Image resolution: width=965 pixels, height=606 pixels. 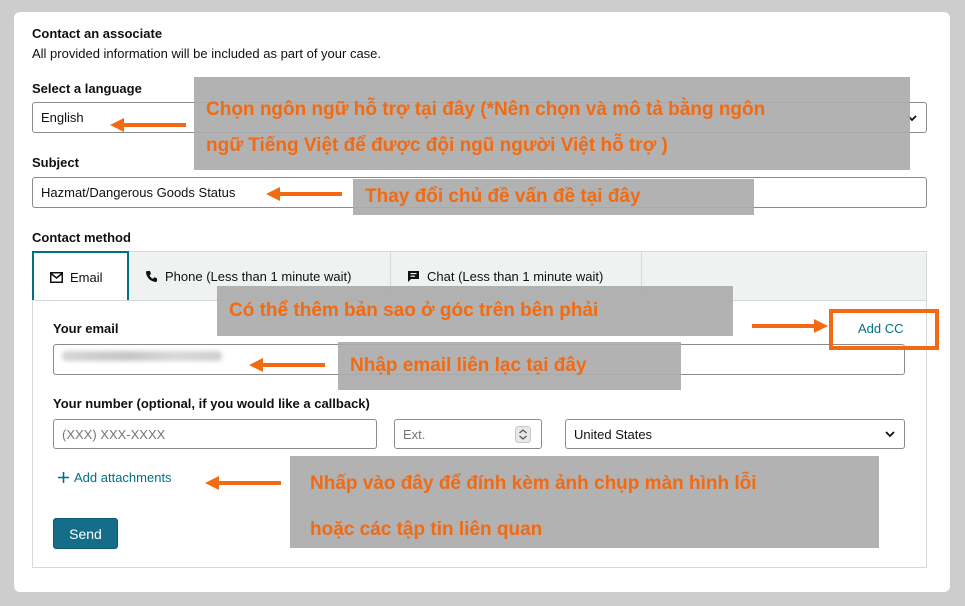 What do you see at coordinates (215, 434) in the screenshot?
I see `phone-number-input: (XXX) XXX-XXXX` at bounding box center [215, 434].